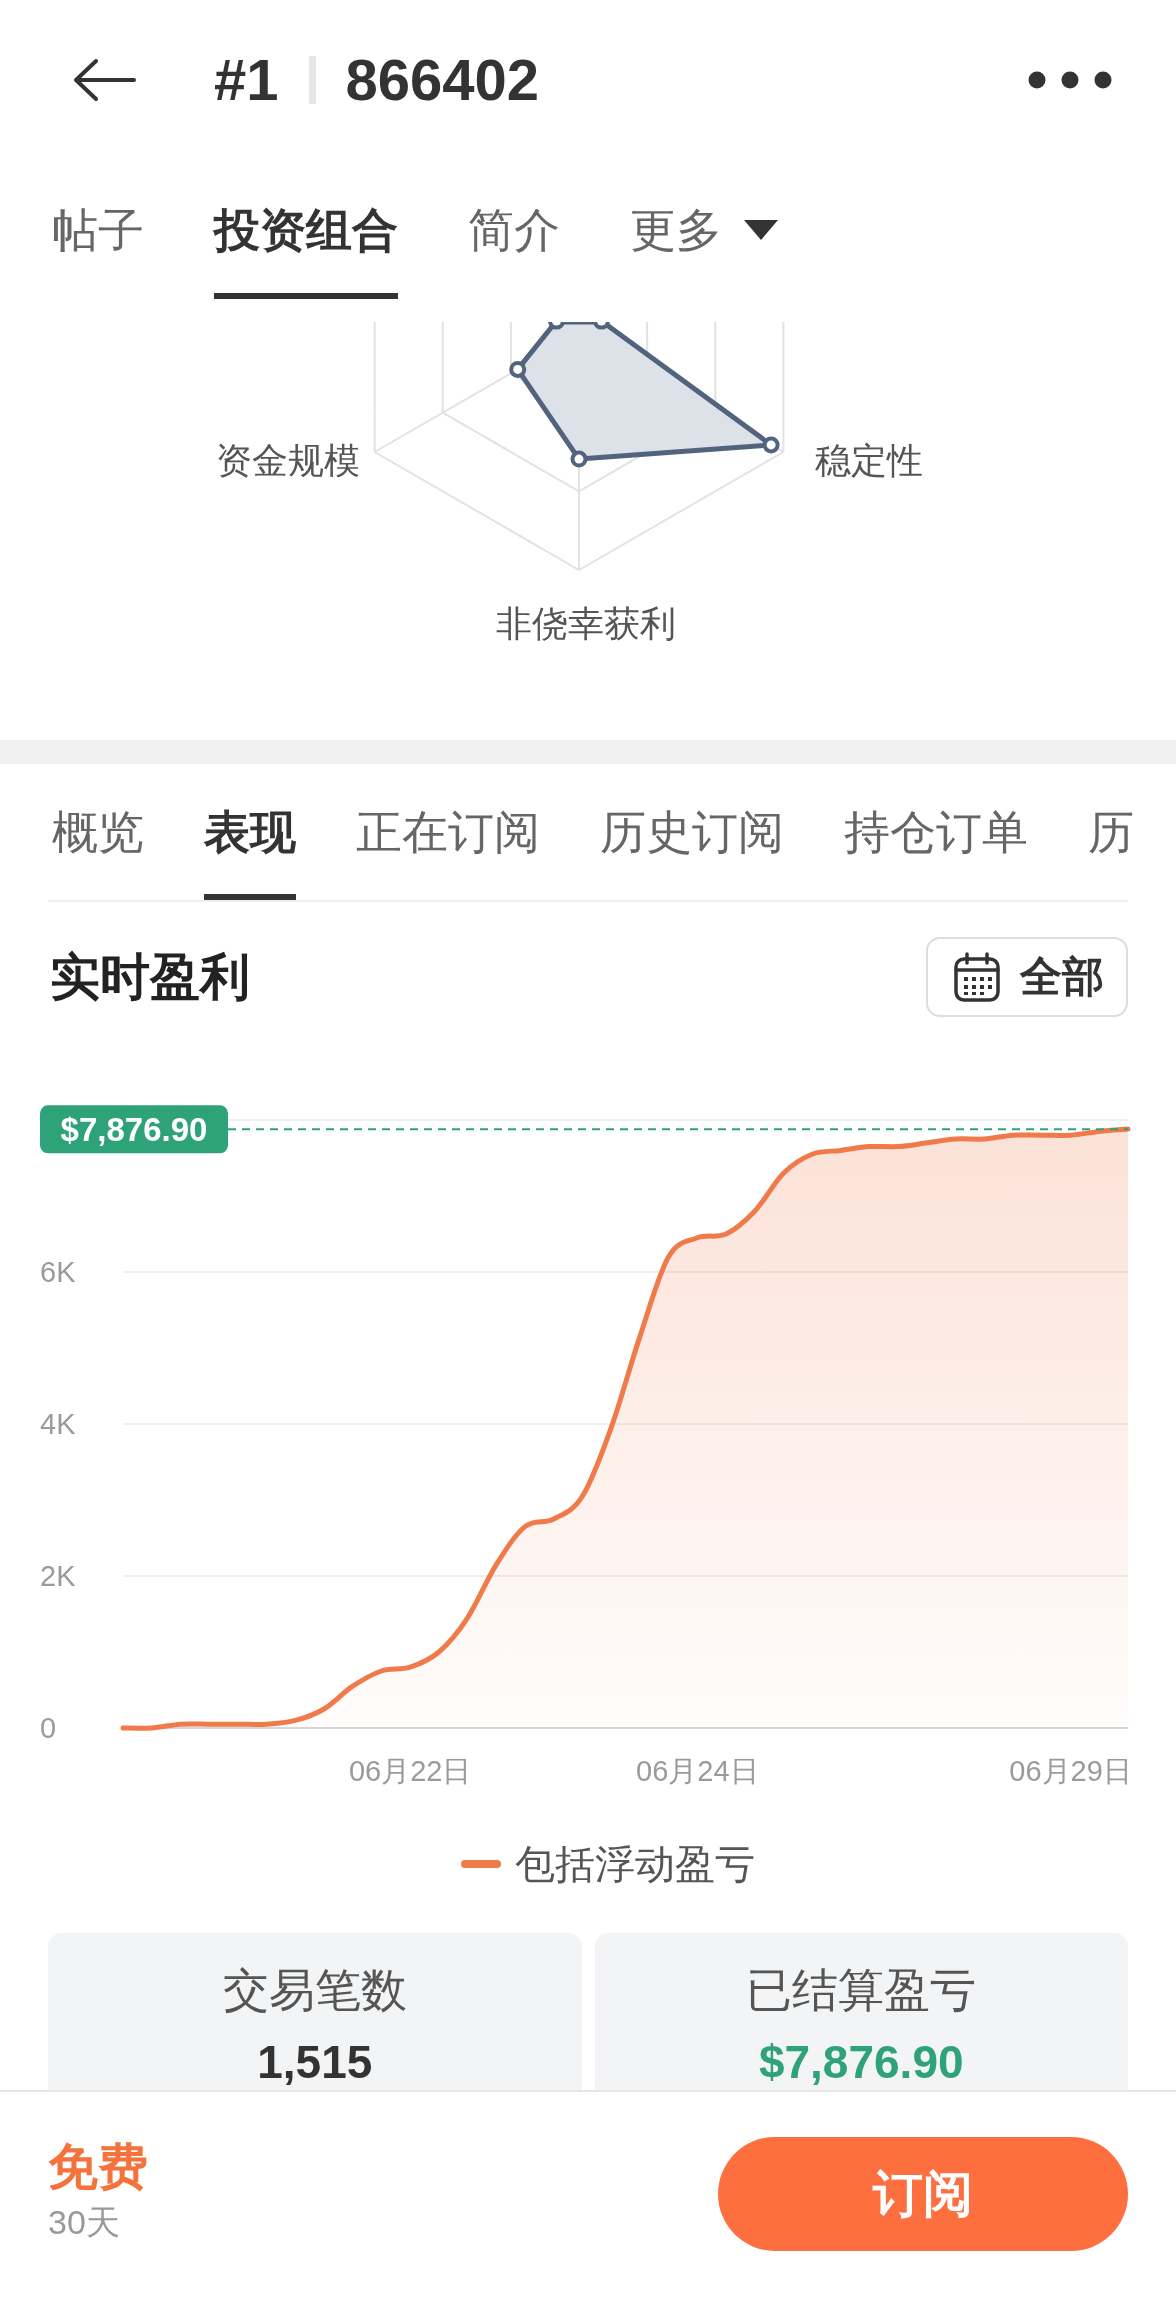 This screenshot has width=1176, height=2300. What do you see at coordinates (692, 832) in the screenshot?
I see `tab: 历史订阅` at bounding box center [692, 832].